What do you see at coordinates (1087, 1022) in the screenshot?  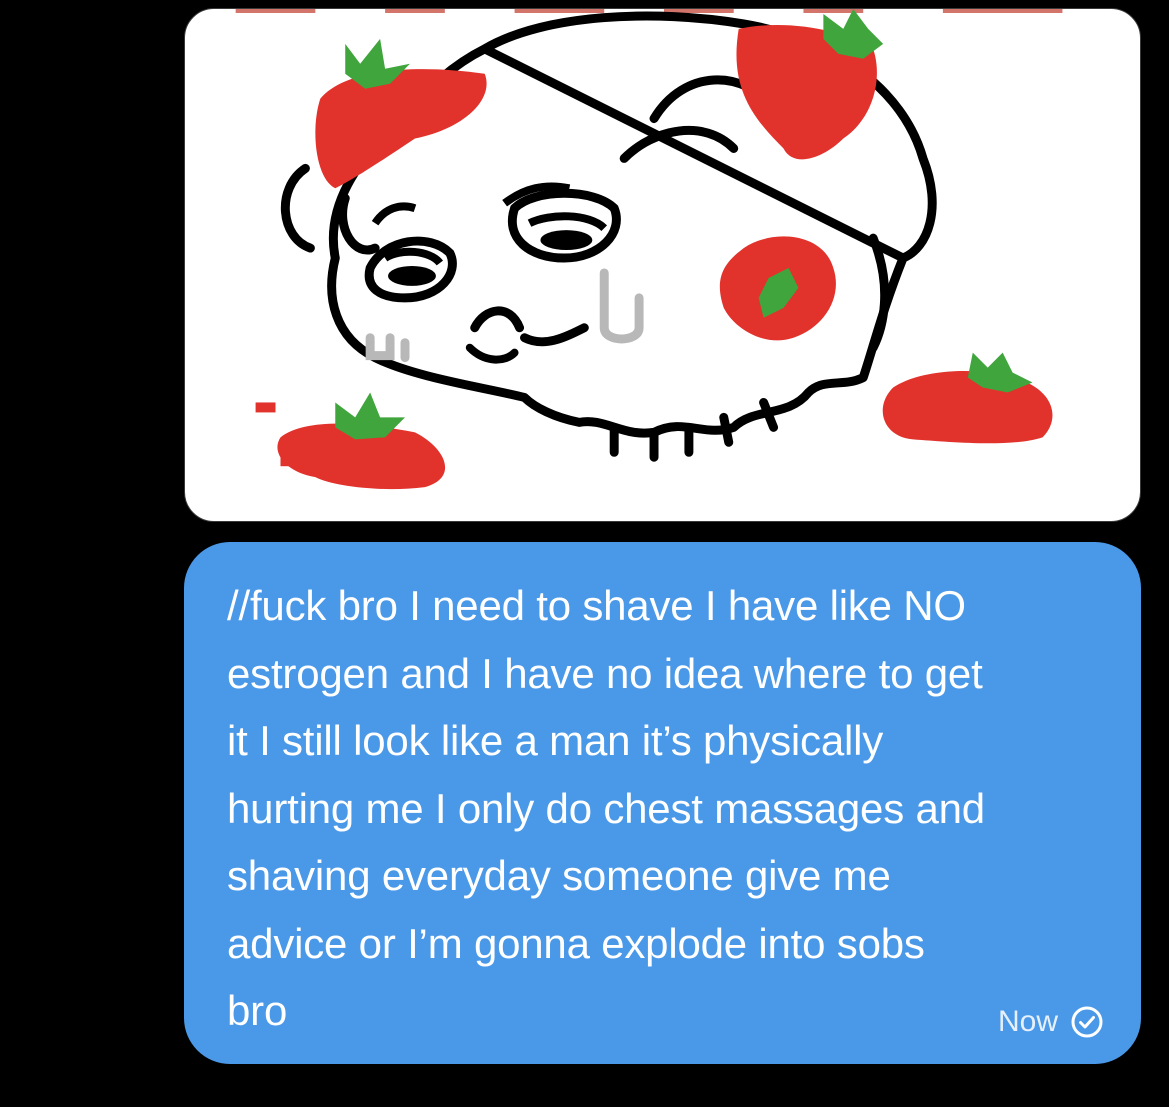 I see `sent-check-icon` at bounding box center [1087, 1022].